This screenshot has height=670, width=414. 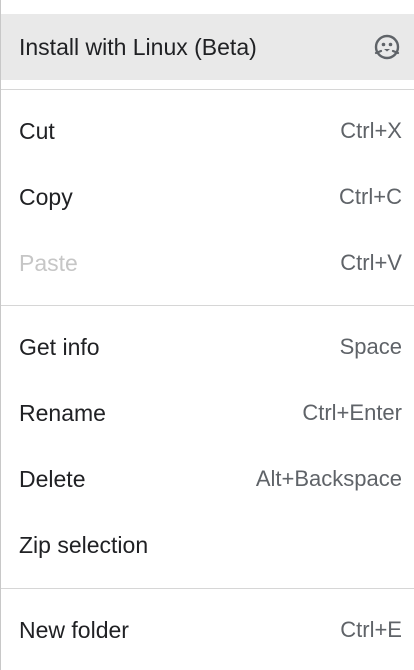 I want to click on menu-item-shortcut: Space, so click(x=370, y=346).